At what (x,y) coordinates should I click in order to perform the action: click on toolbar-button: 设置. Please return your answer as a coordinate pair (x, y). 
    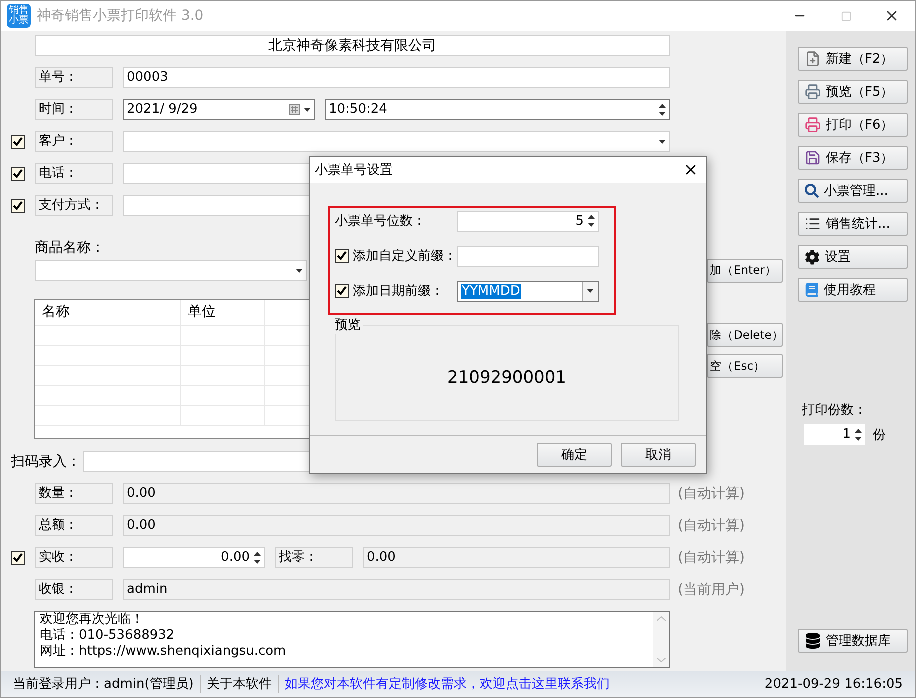
    Looking at the image, I should click on (853, 257).